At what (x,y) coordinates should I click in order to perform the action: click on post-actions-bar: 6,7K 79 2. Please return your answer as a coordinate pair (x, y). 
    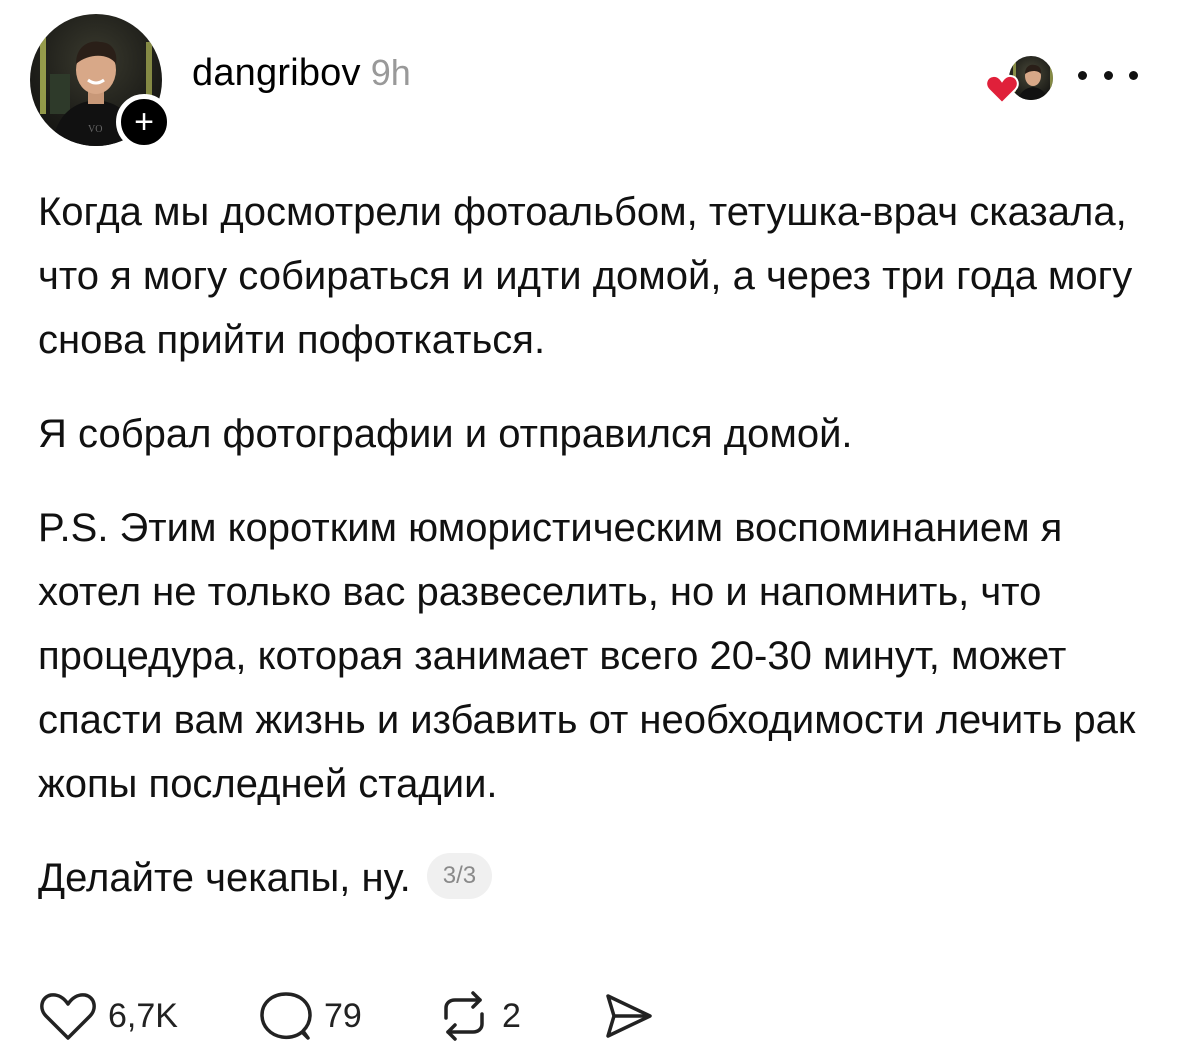
    Looking at the image, I should click on (347, 1016).